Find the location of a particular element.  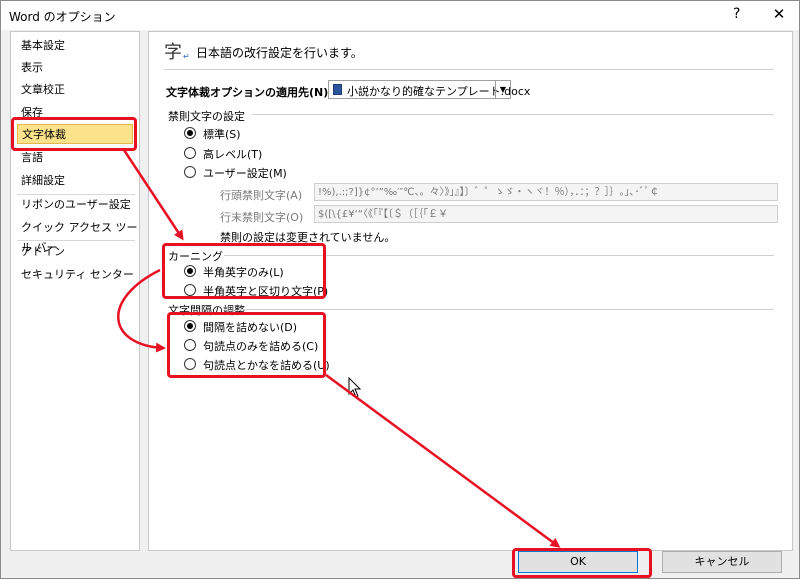

cancel-button: キャンセル is located at coordinates (722, 562).